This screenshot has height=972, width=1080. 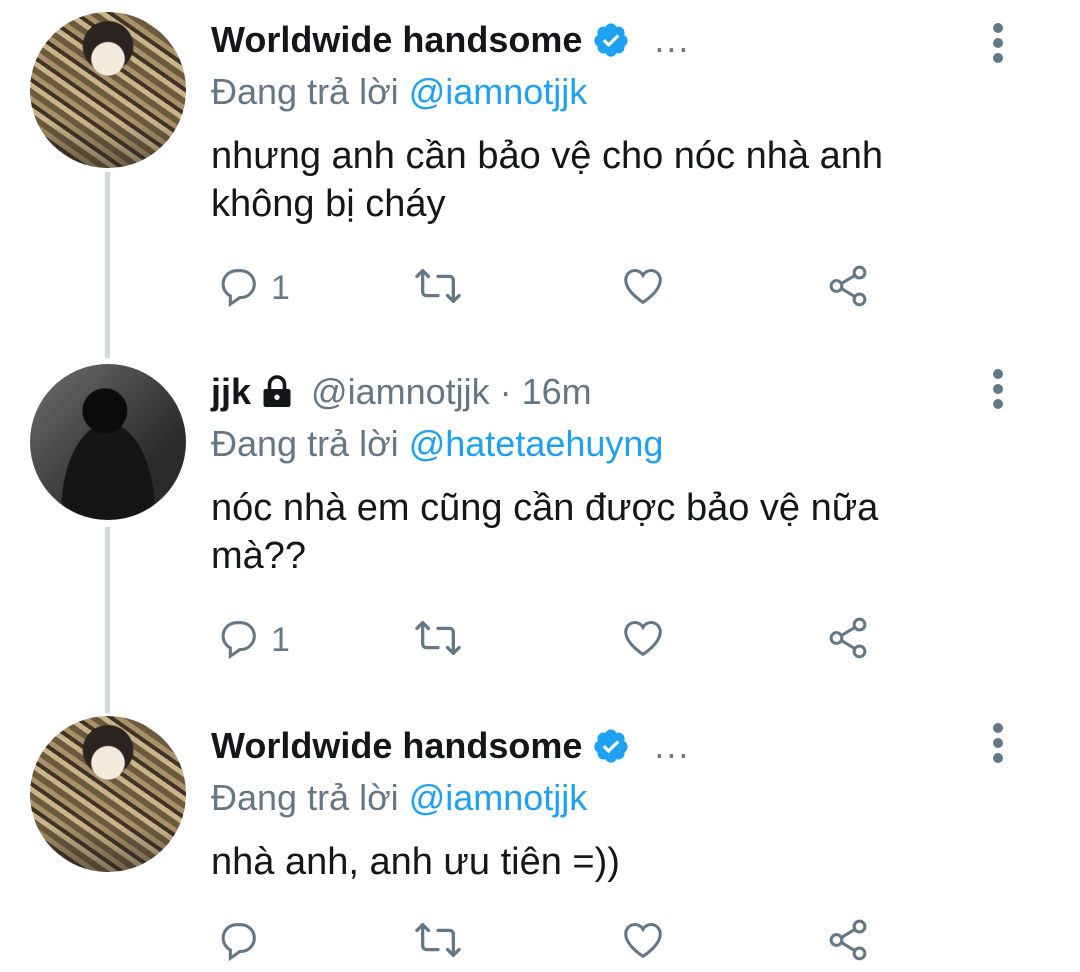 I want to click on reply-button, so click(x=238, y=942).